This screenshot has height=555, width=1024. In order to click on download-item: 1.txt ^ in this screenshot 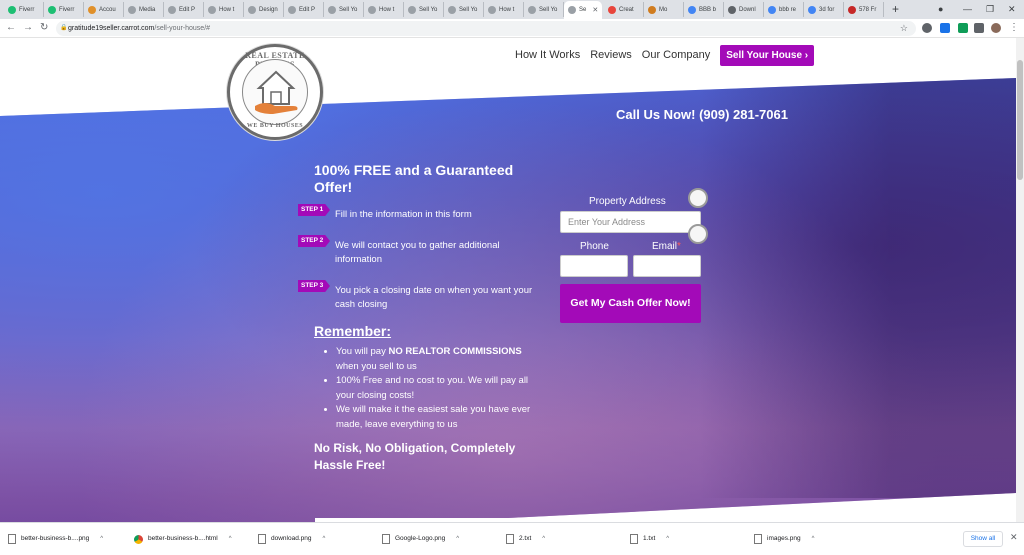, I will do `click(649, 539)`.